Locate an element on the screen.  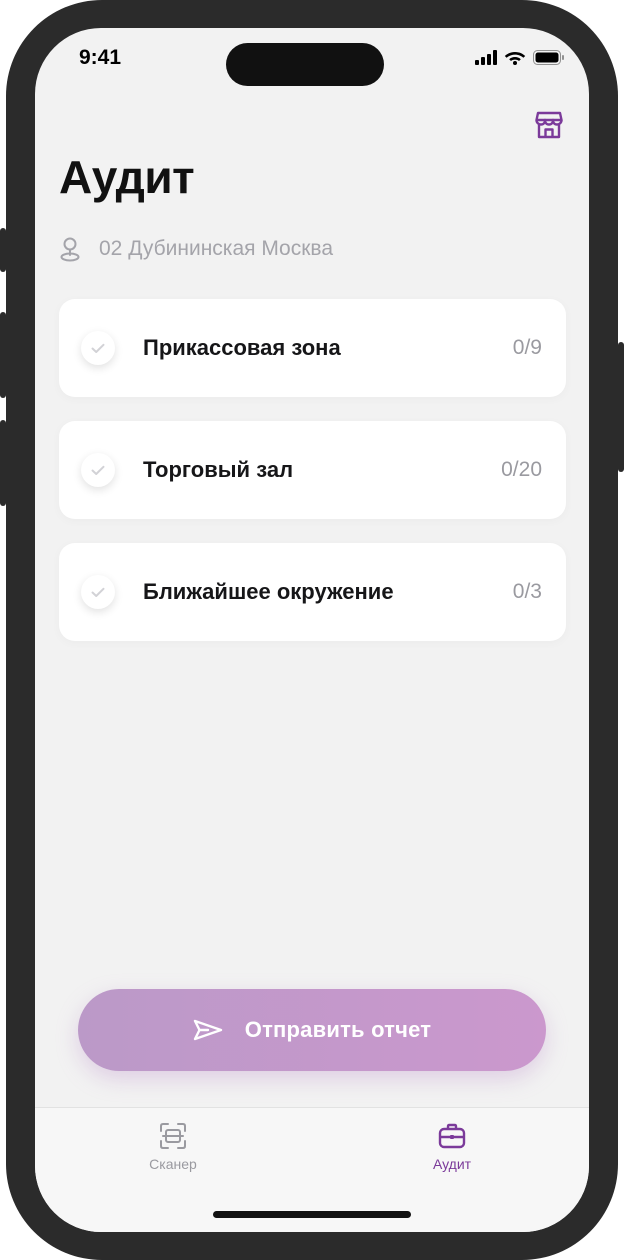
send-icon is located at coordinates (207, 1030).